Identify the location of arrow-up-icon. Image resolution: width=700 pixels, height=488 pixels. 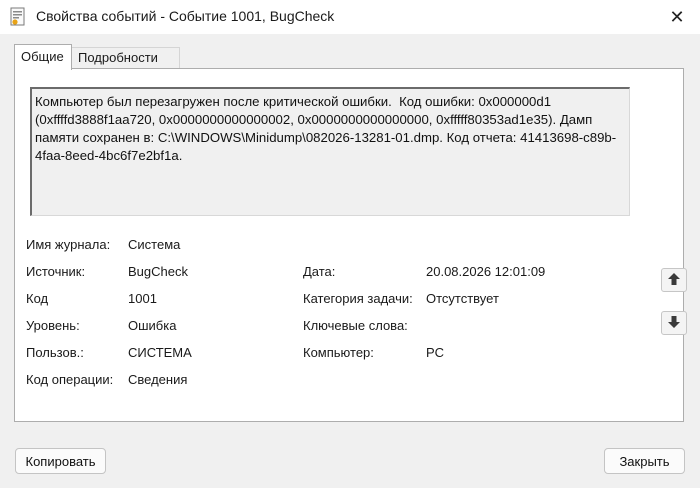
(674, 280).